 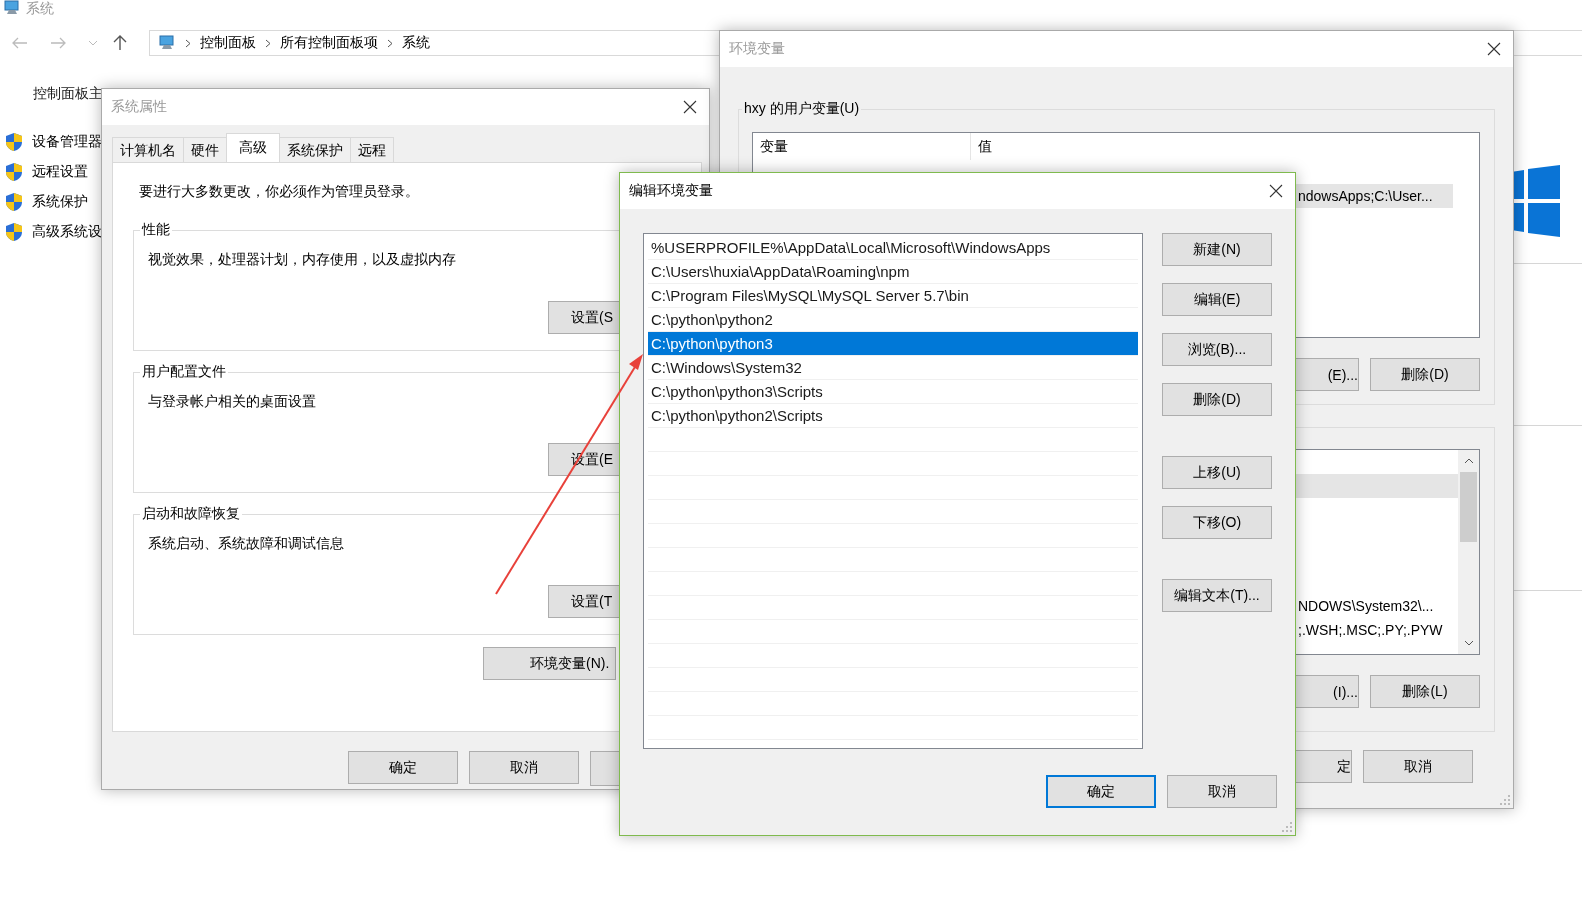 I want to click on window-title: 环境变量, so click(x=757, y=49).